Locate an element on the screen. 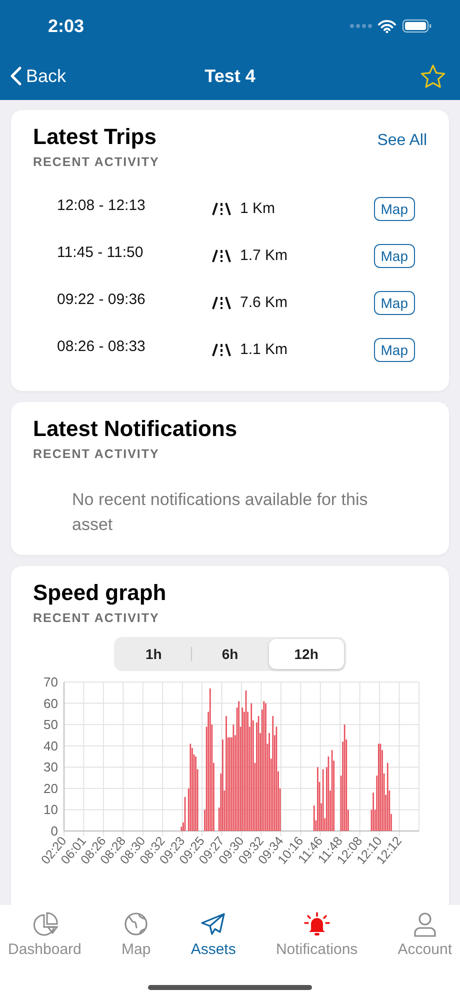 The image size is (460, 995). card-title: Latest Notifications is located at coordinates (135, 429).